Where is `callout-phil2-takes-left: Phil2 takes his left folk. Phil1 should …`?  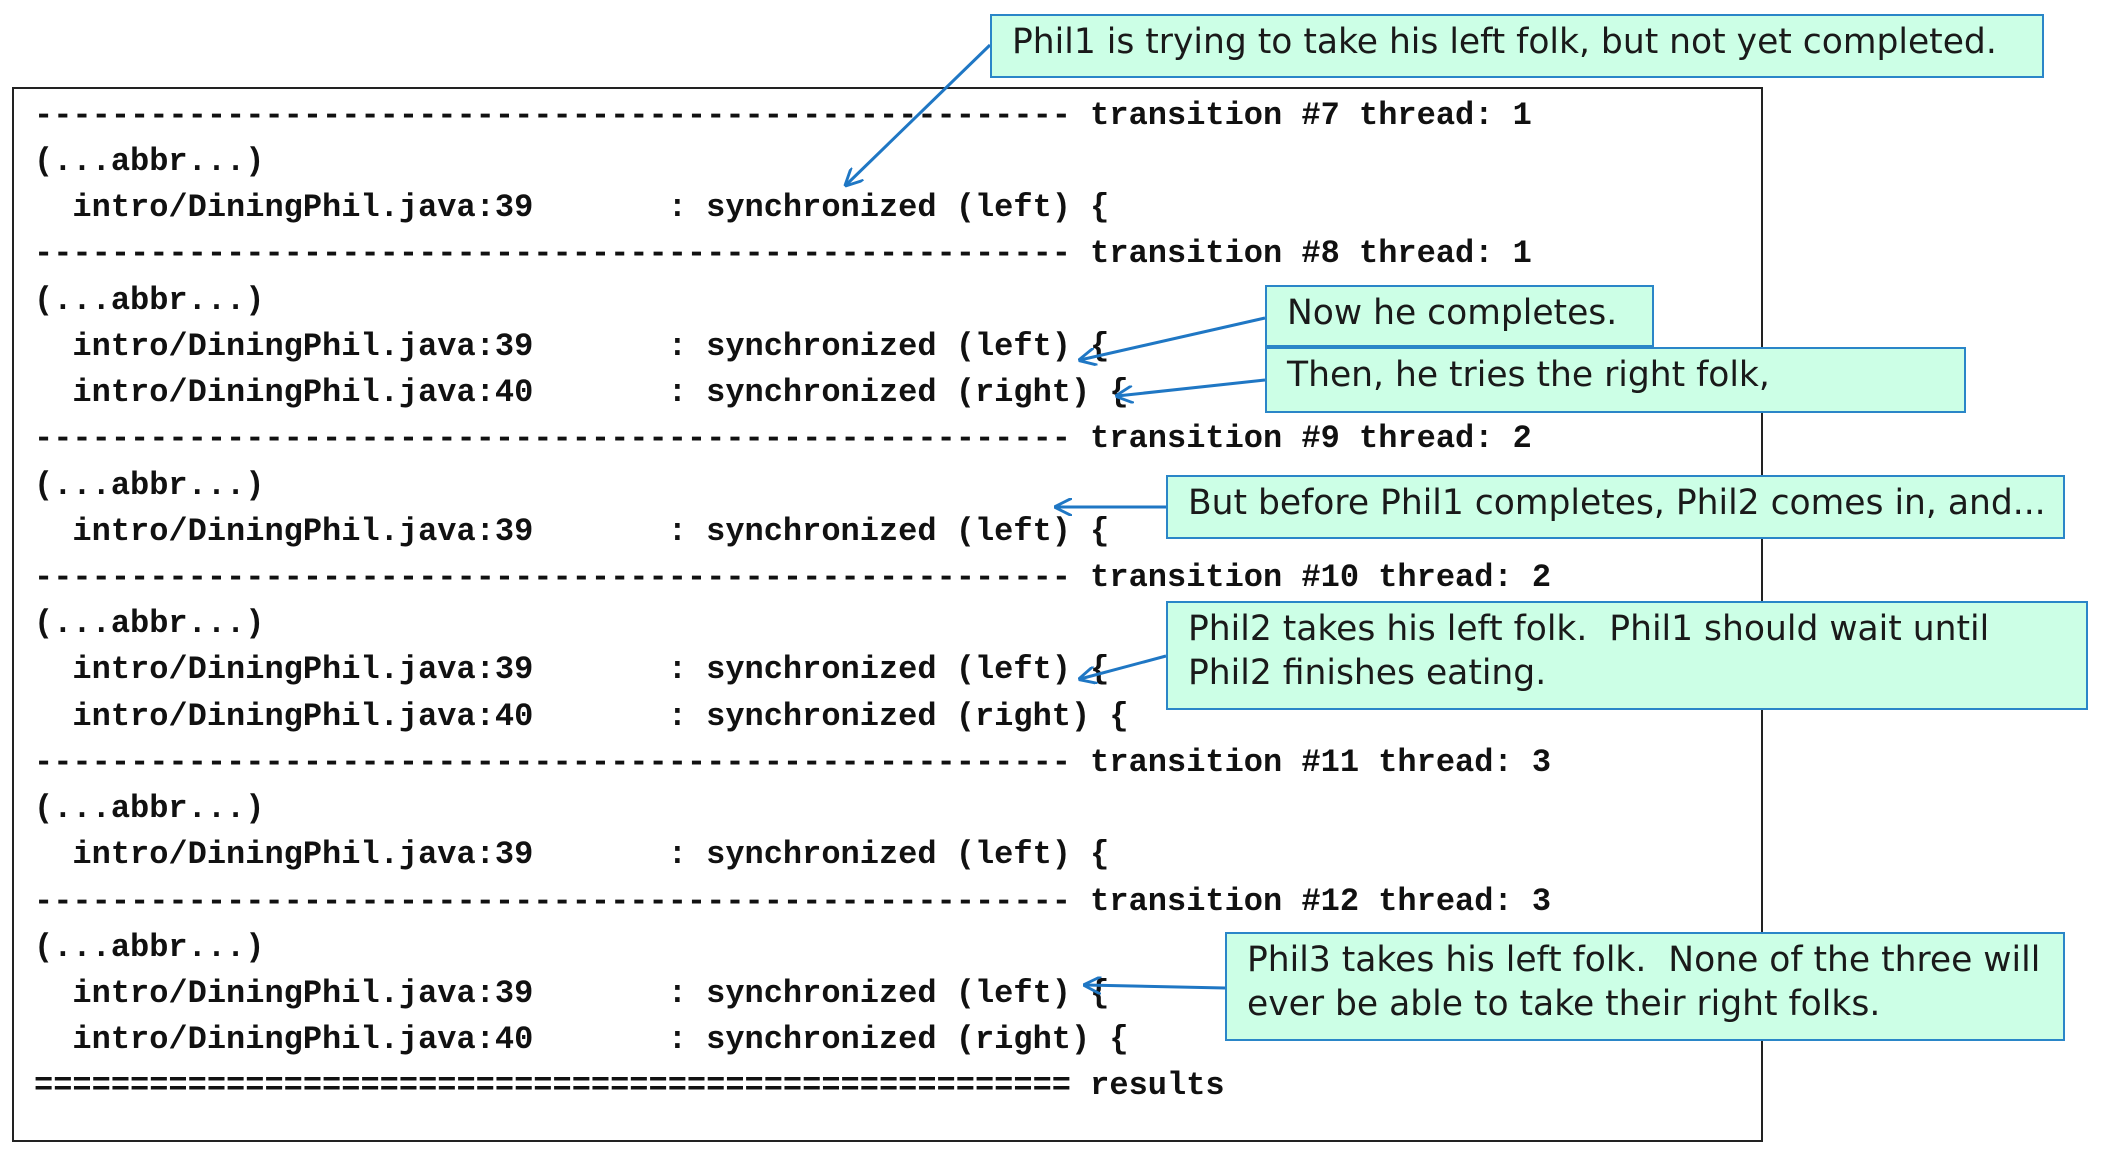
callout-phil2-takes-left: Phil2 takes his left folk. Phil1 should … is located at coordinates (1627, 655).